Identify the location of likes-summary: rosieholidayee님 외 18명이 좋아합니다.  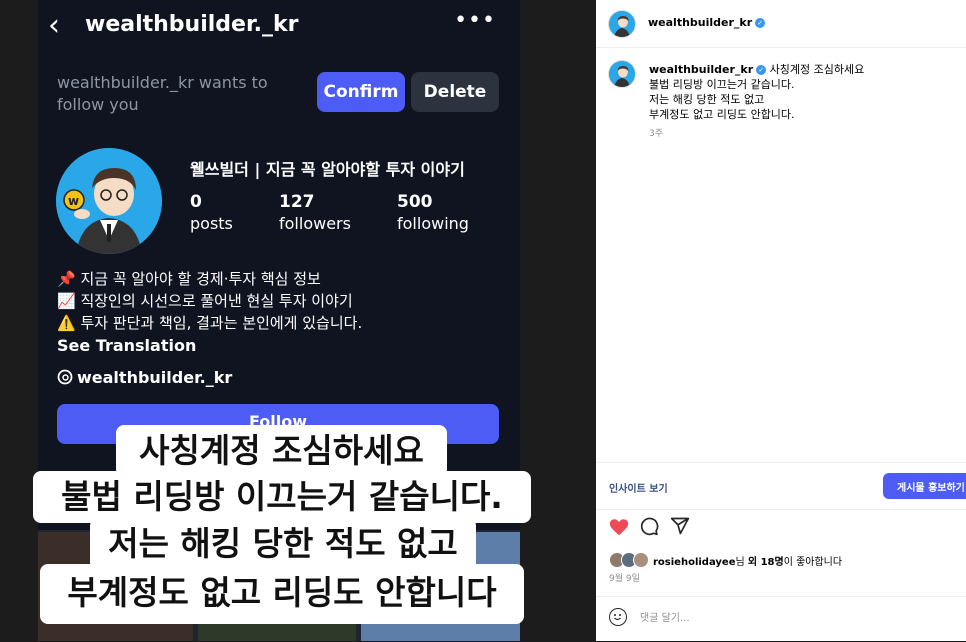
(725, 560).